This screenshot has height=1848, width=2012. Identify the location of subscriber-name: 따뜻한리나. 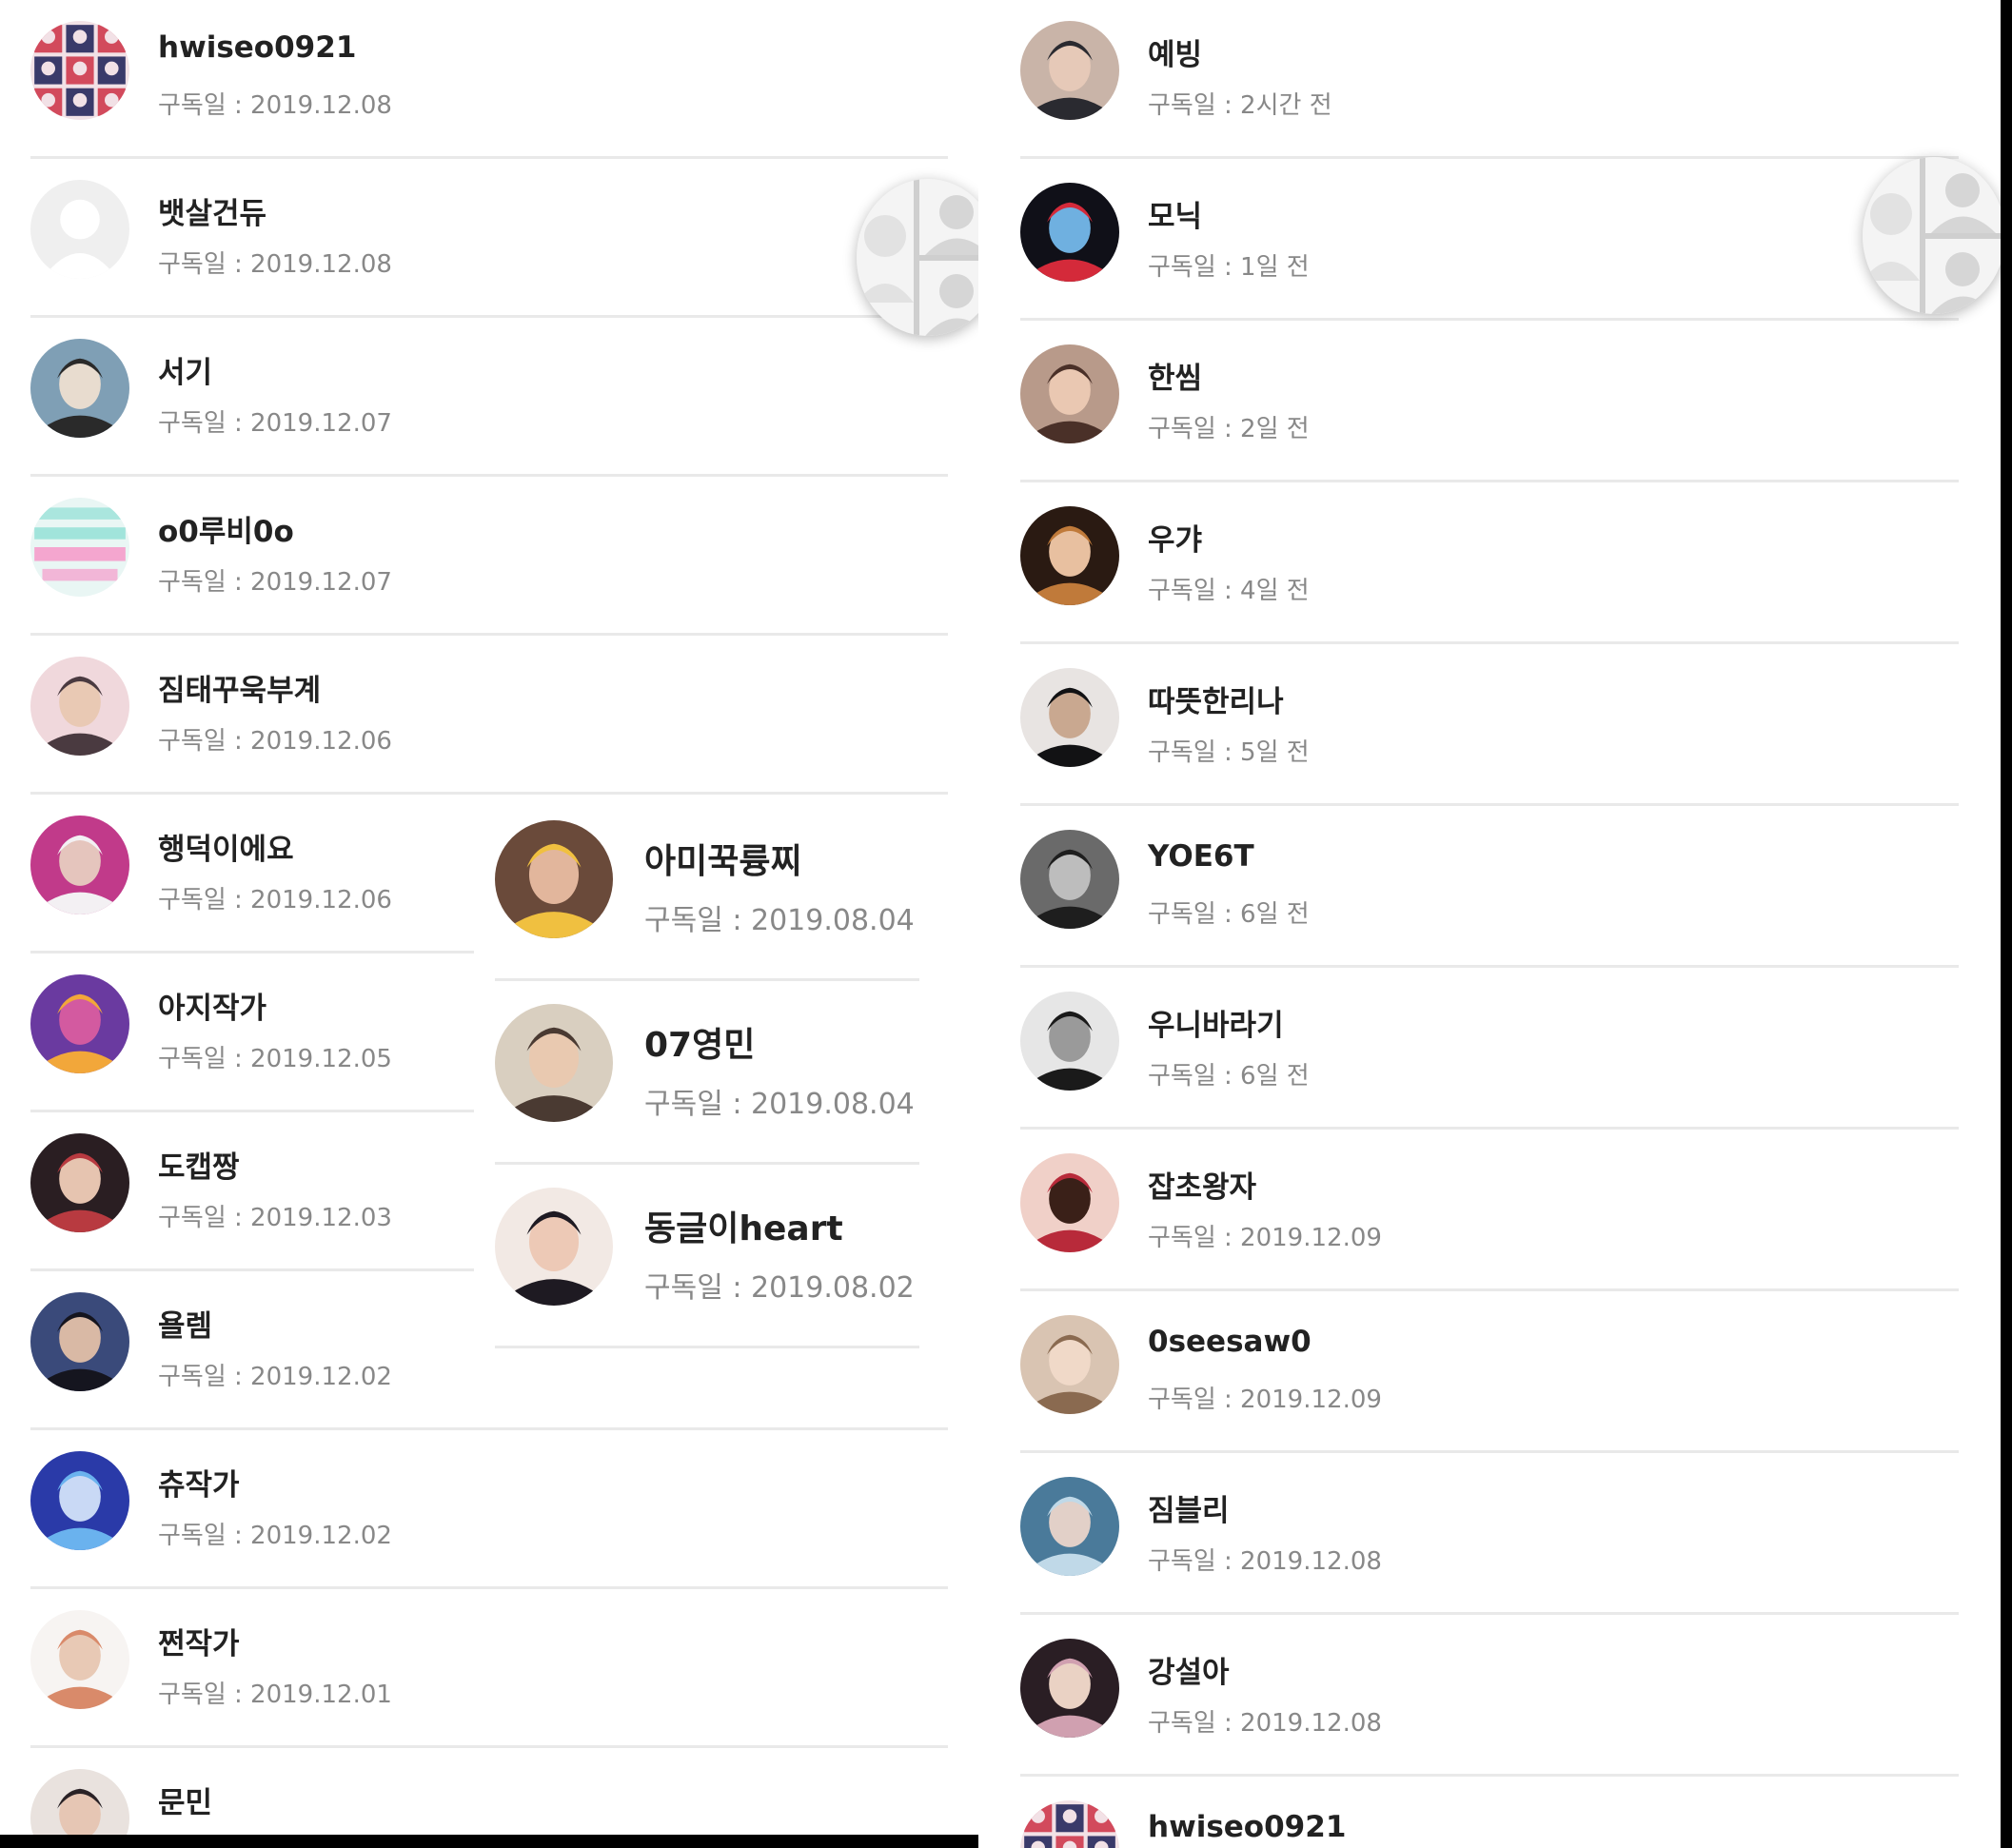
(1216, 702).